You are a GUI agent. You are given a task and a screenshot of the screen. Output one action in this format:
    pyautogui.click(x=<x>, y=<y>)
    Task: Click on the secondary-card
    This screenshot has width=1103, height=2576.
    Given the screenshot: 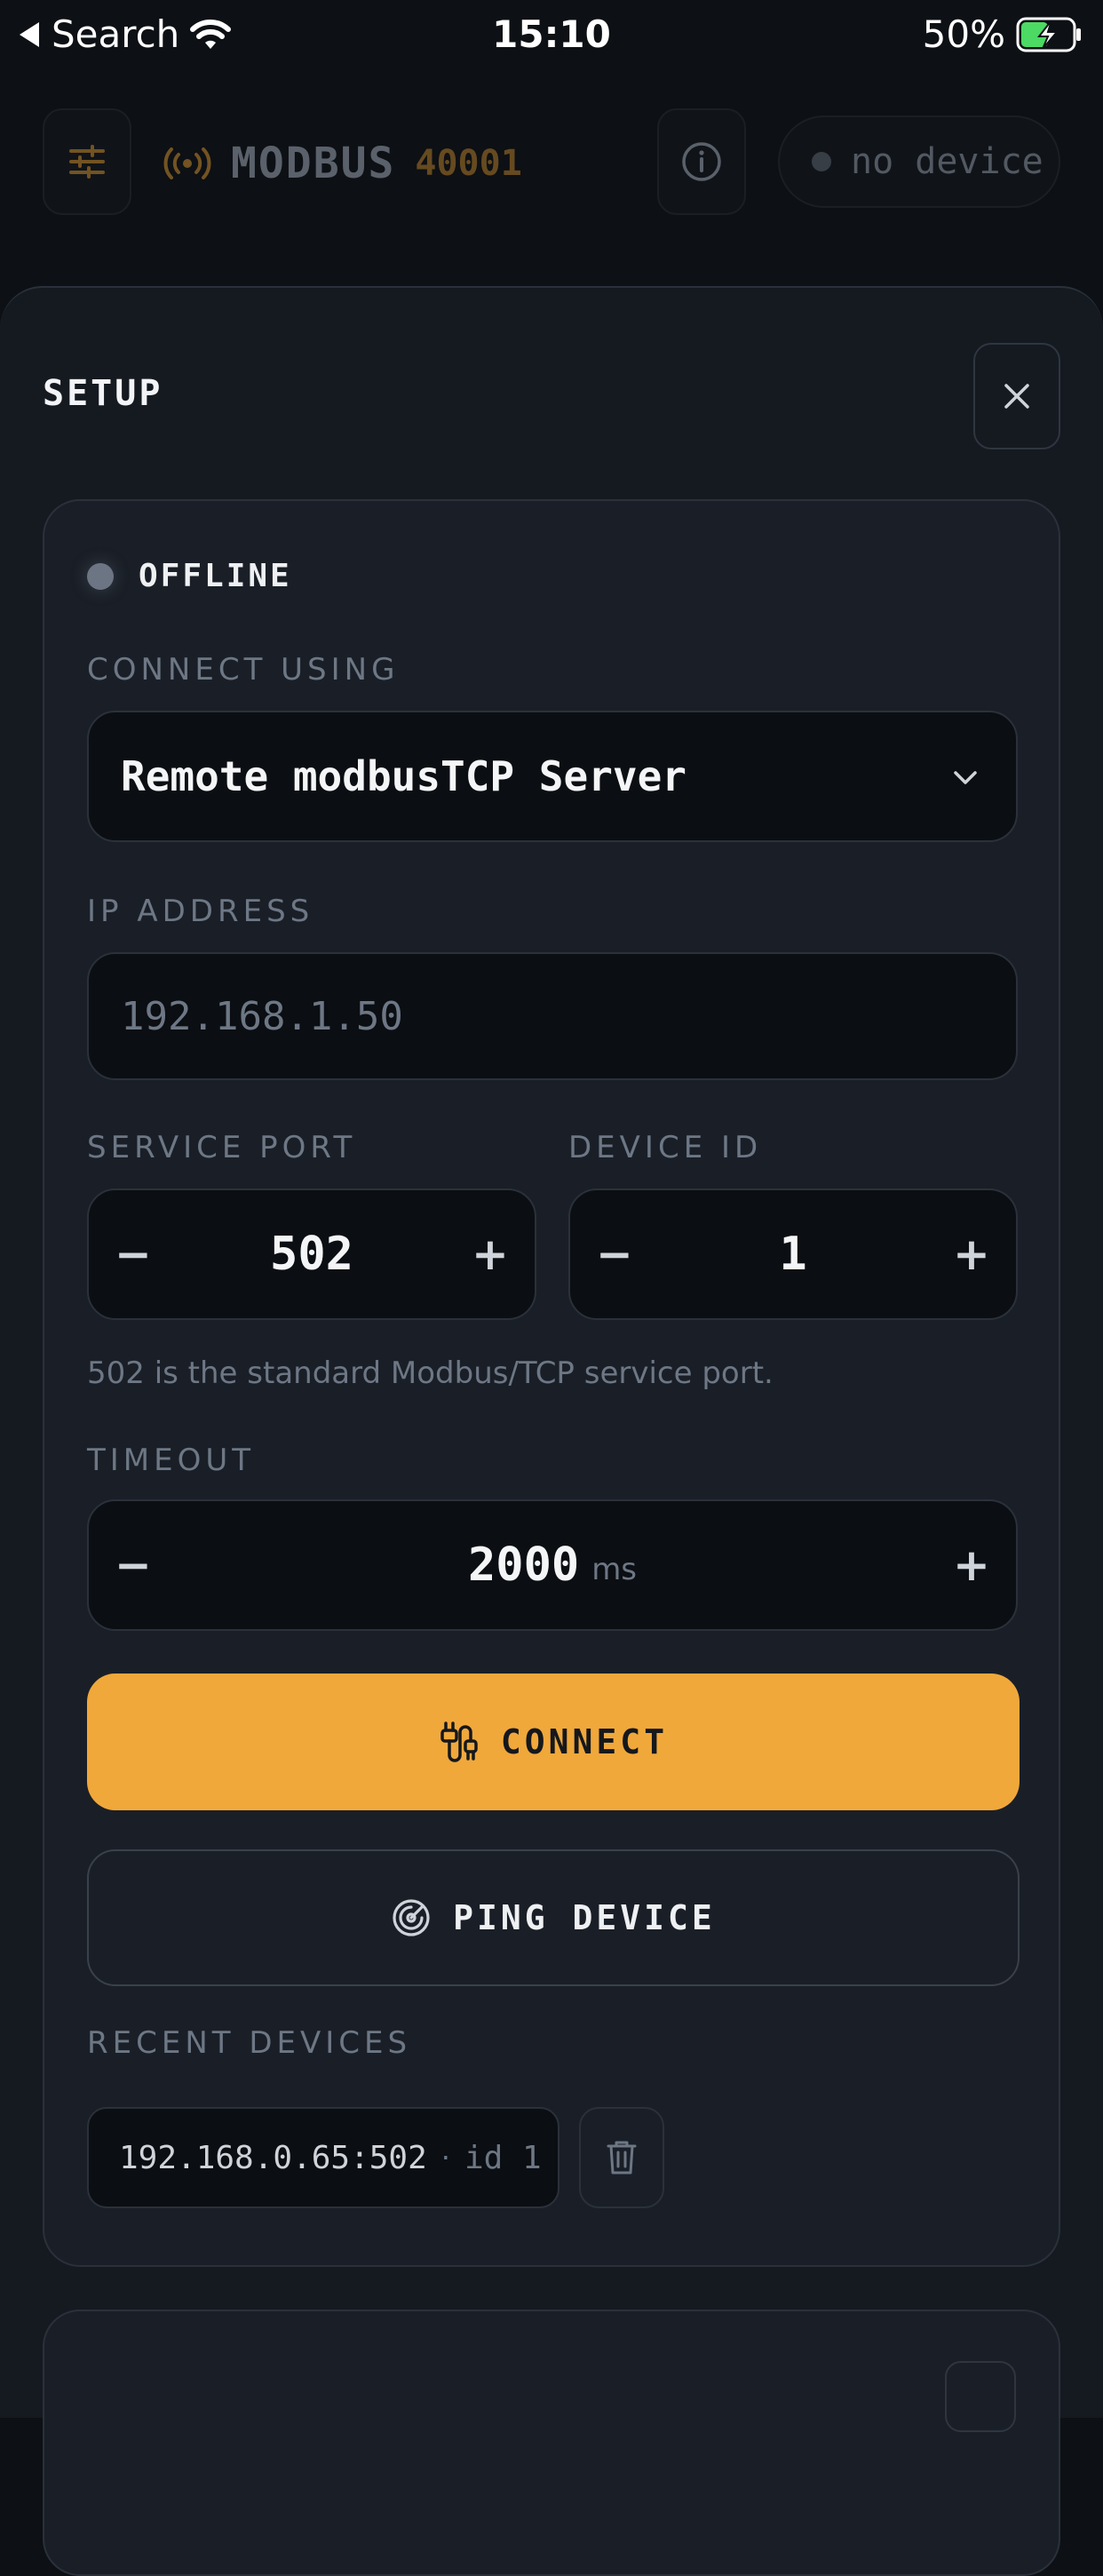 What is the action you would take?
    pyautogui.click(x=551, y=2443)
    